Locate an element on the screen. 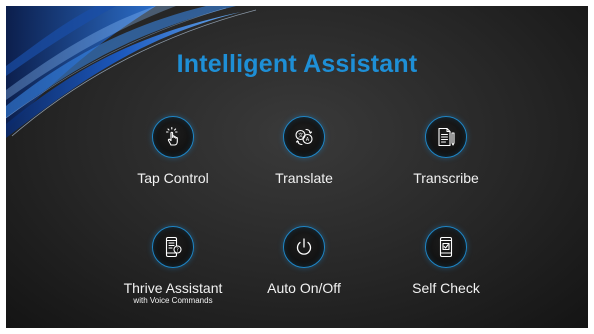 The image size is (594, 334). auto-on-off-label: Auto On/Off is located at coordinates (304, 288).